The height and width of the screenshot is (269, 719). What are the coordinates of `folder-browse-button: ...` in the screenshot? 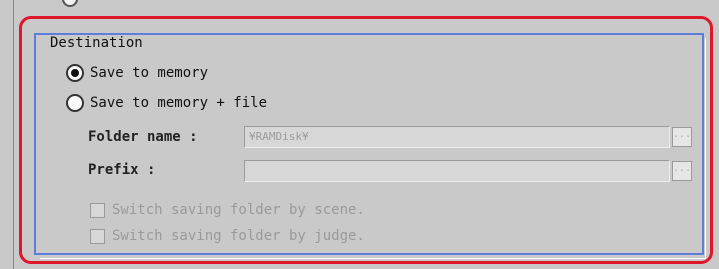 It's located at (682, 137).